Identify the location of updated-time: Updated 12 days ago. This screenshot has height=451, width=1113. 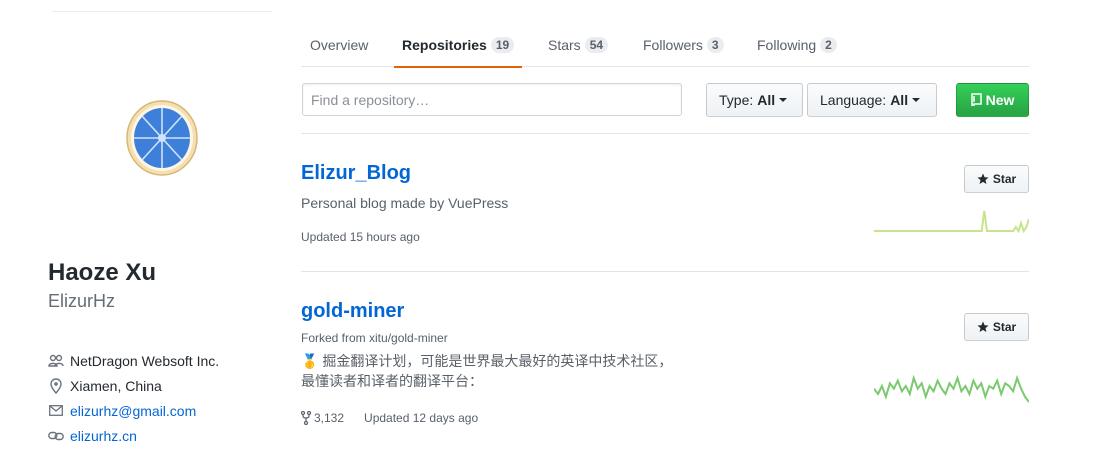
(421, 418).